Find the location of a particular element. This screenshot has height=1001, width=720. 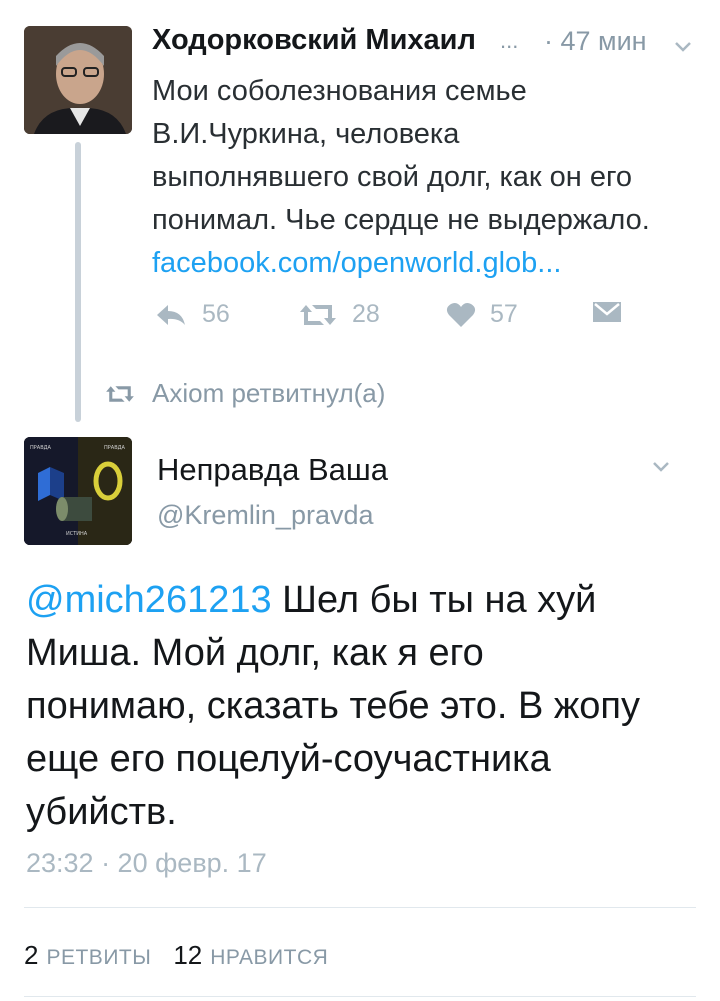

tweet2-line: Миша. Мой долг, как я его is located at coordinates (255, 653).